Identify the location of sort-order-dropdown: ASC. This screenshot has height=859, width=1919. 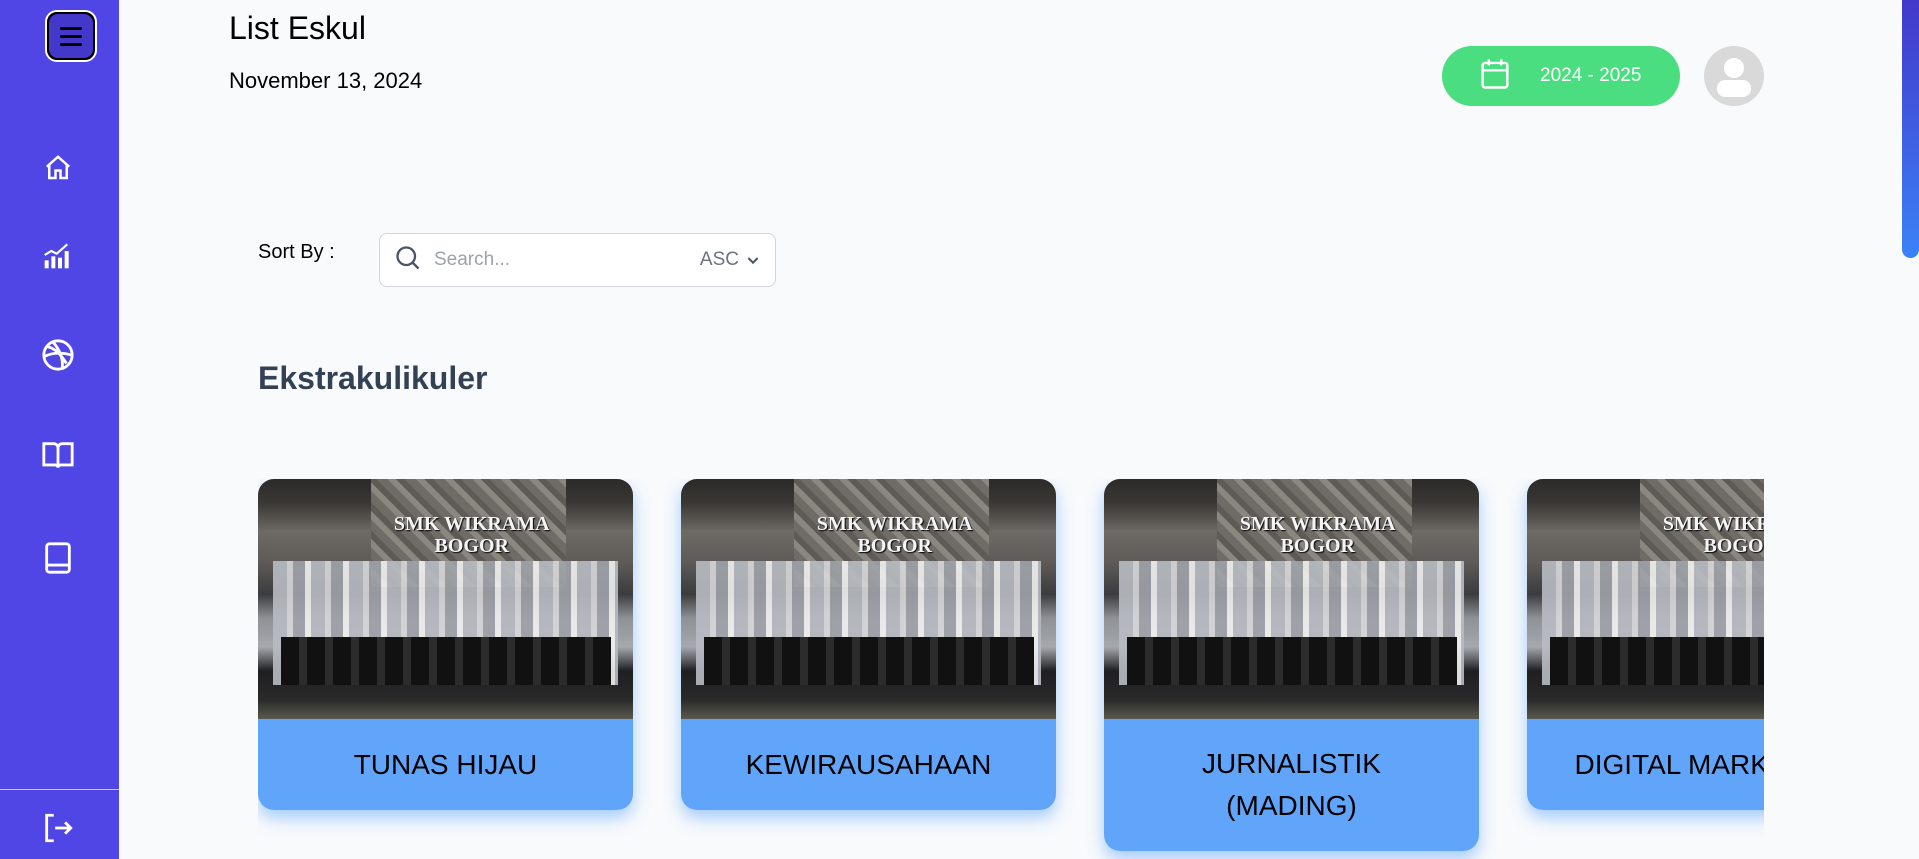
(730, 260).